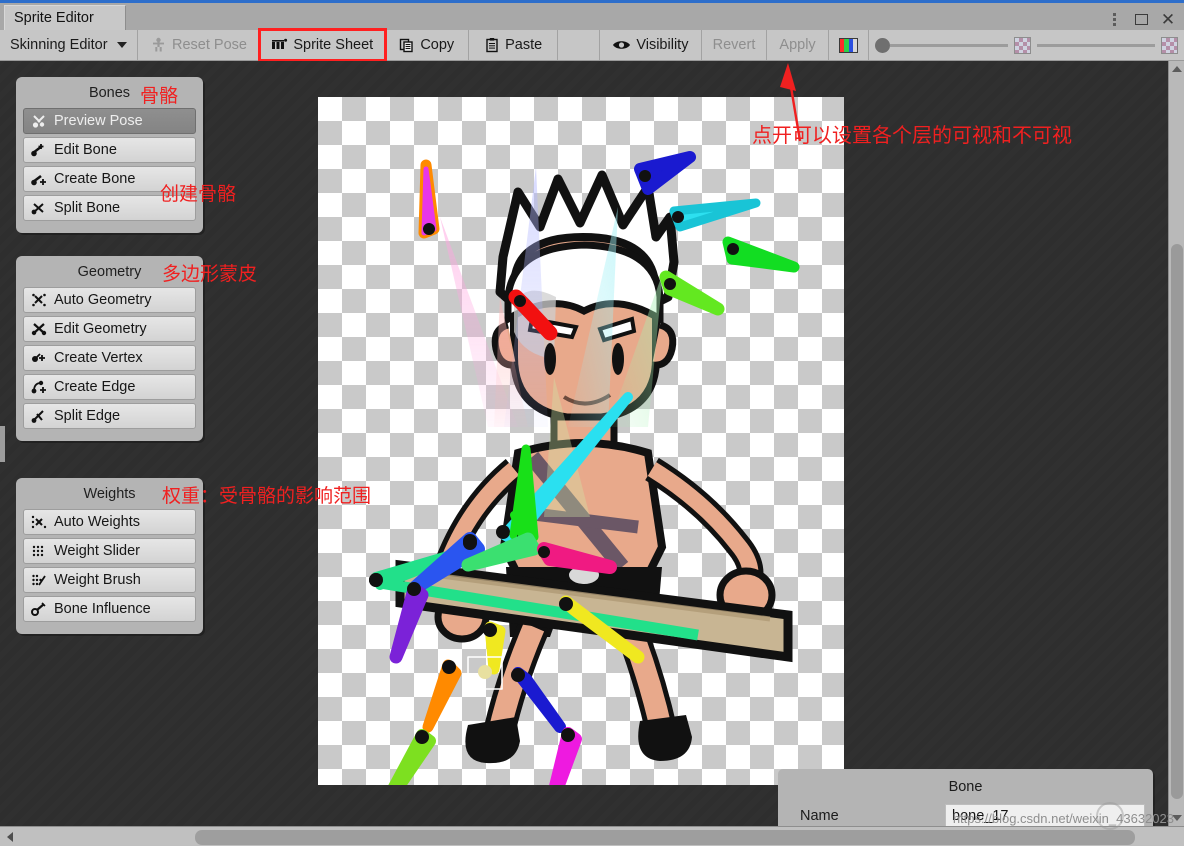 This screenshot has width=1184, height=846. What do you see at coordinates (39, 609) in the screenshot?
I see `bone-influence-icon` at bounding box center [39, 609].